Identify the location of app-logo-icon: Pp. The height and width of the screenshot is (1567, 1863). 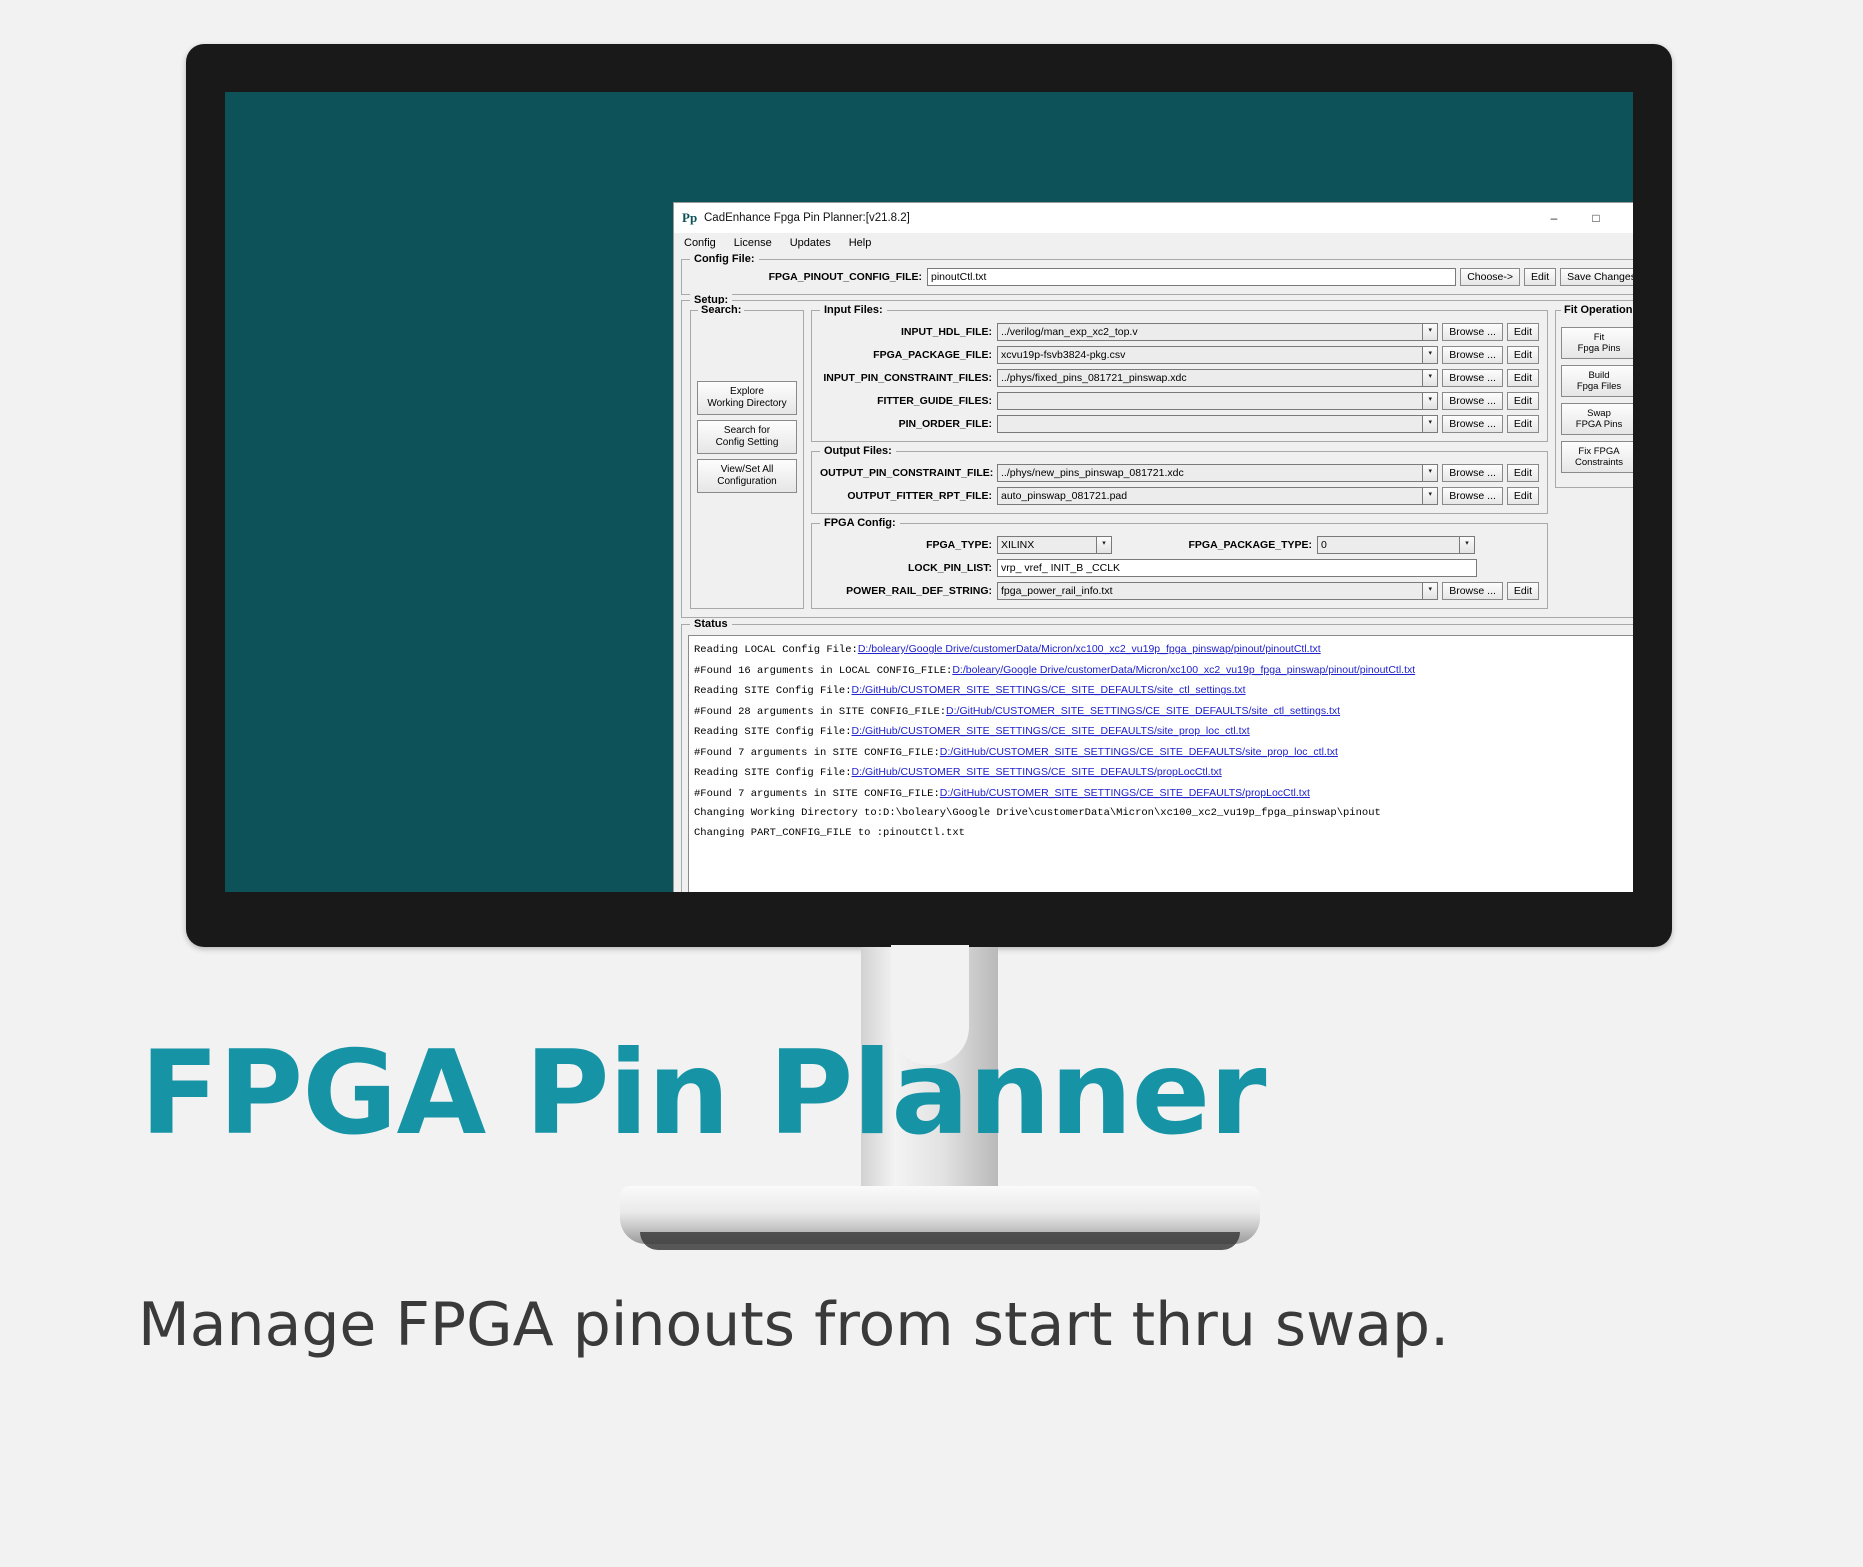
(690, 217).